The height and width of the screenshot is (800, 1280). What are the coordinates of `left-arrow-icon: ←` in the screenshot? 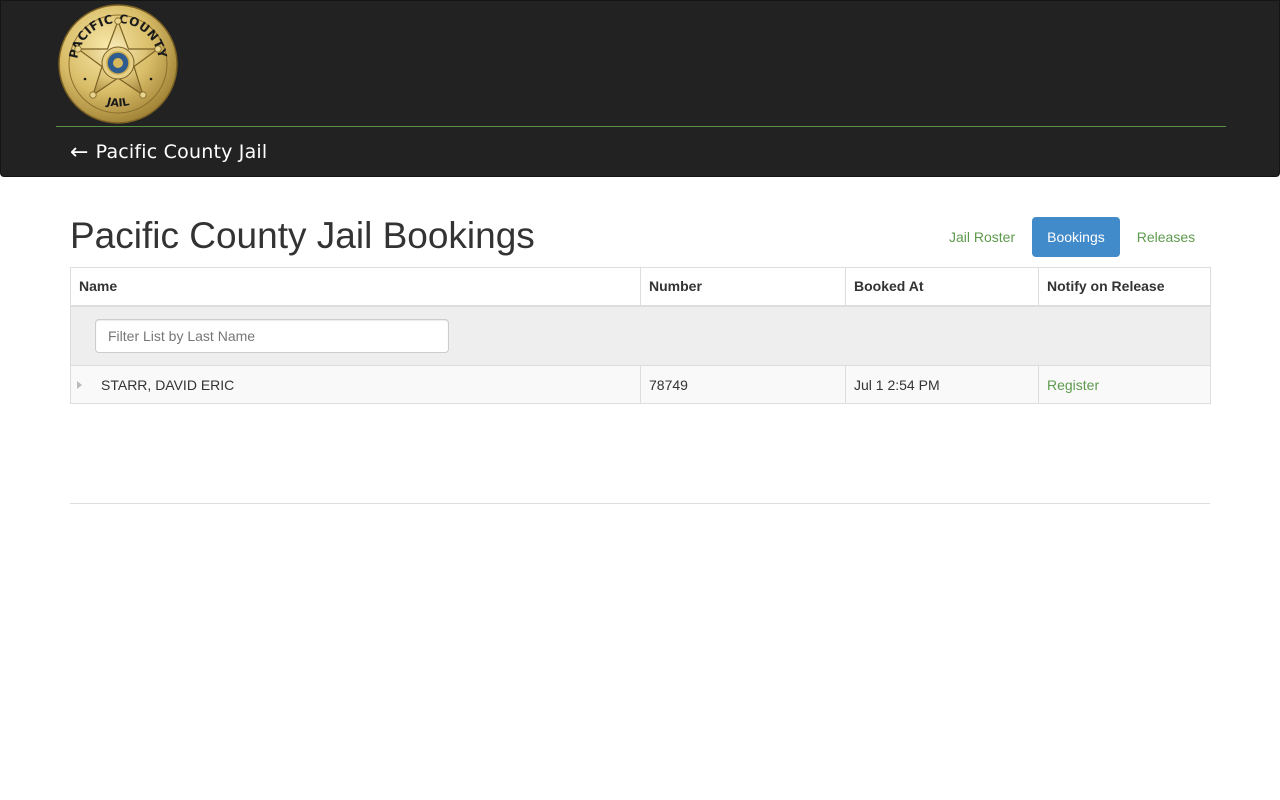 It's located at (79, 152).